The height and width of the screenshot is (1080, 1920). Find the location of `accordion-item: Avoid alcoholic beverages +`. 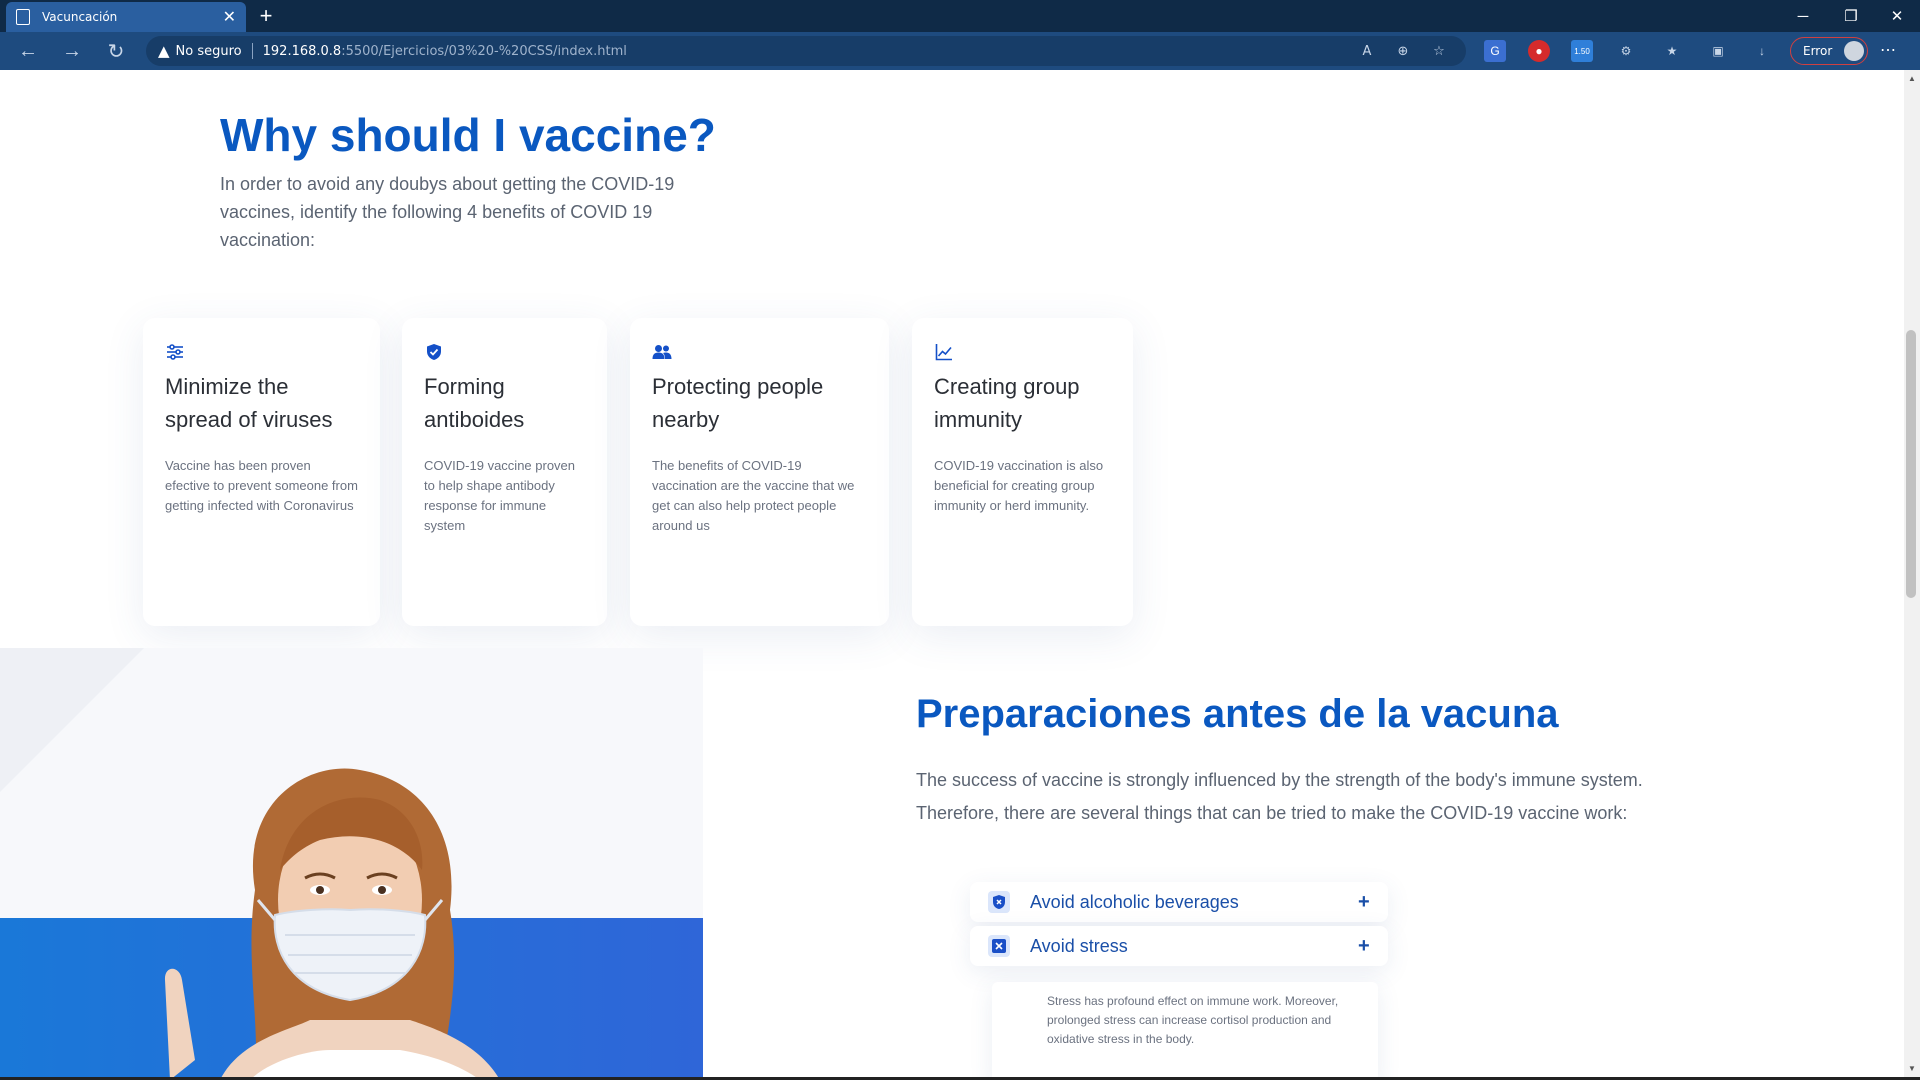

accordion-item: Avoid alcoholic beverages + is located at coordinates (1179, 902).